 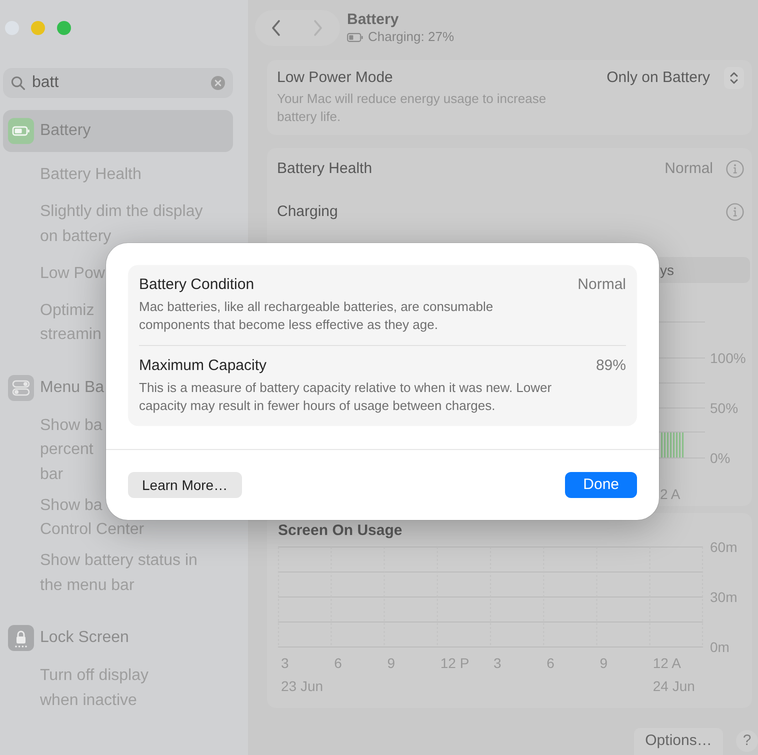 I want to click on search-icon, so click(x=18, y=83).